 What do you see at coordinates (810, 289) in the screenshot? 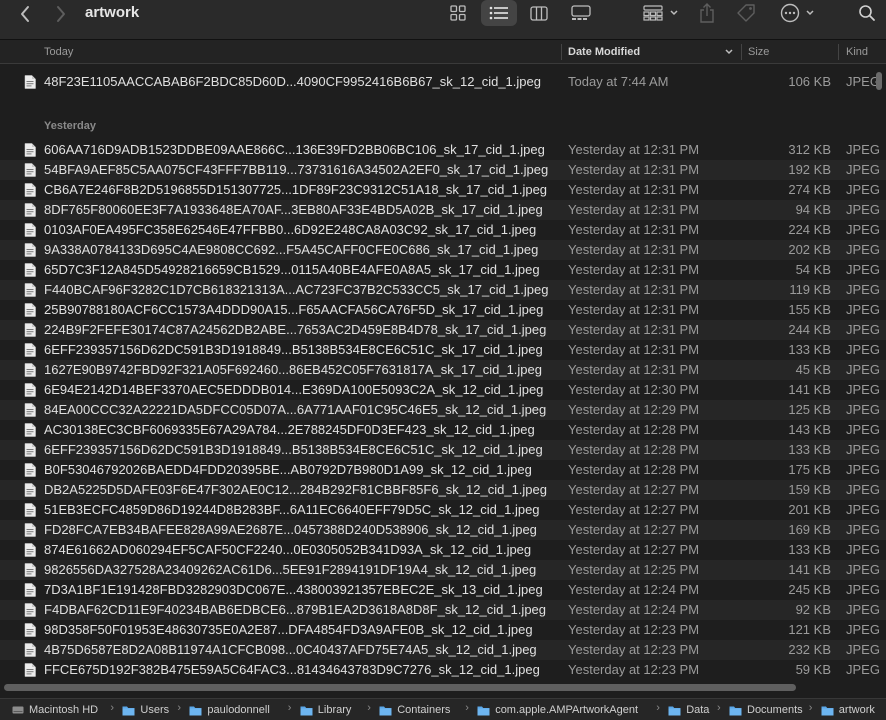
I see `file-size: 119 KB` at bounding box center [810, 289].